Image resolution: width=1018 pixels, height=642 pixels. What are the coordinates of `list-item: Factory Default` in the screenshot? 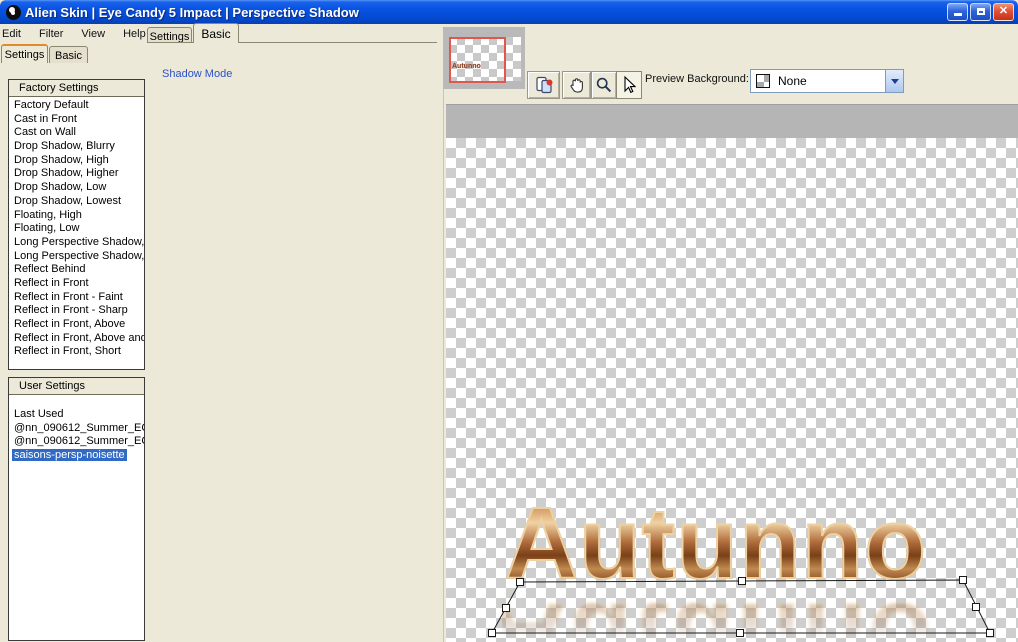 It's located at (78, 106).